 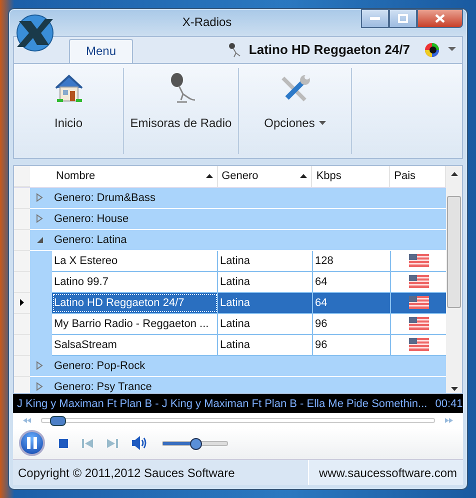 What do you see at coordinates (265, 176) in the screenshot?
I see `column-header: Genero` at bounding box center [265, 176].